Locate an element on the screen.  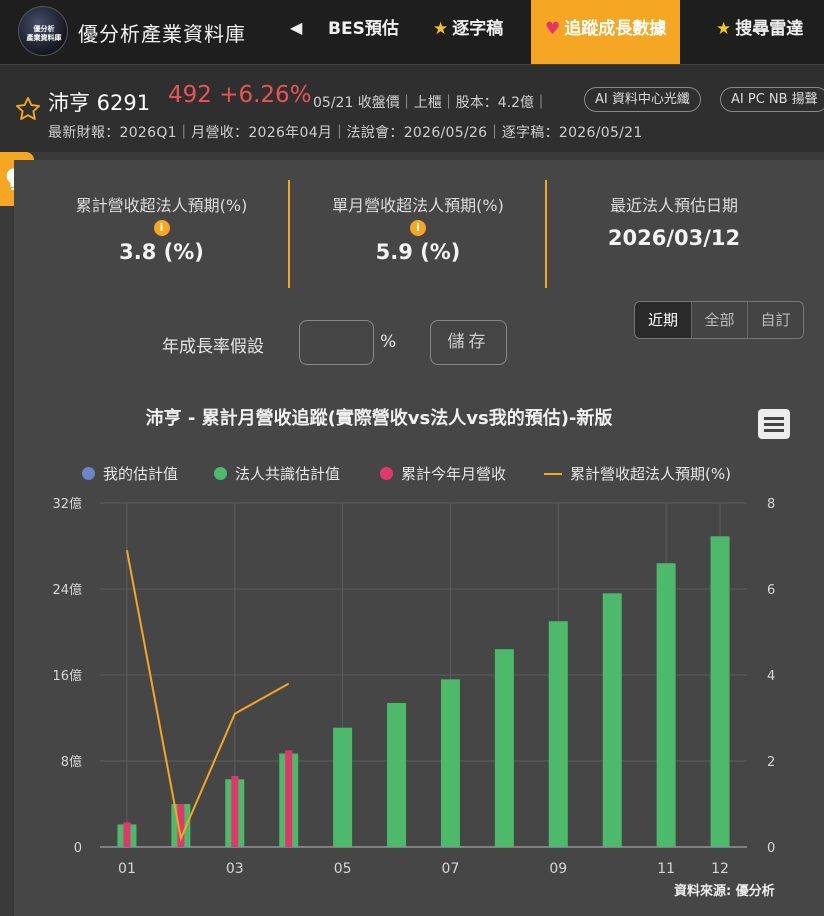
y-left-tick-label: 32億 is located at coordinates (67, 504).